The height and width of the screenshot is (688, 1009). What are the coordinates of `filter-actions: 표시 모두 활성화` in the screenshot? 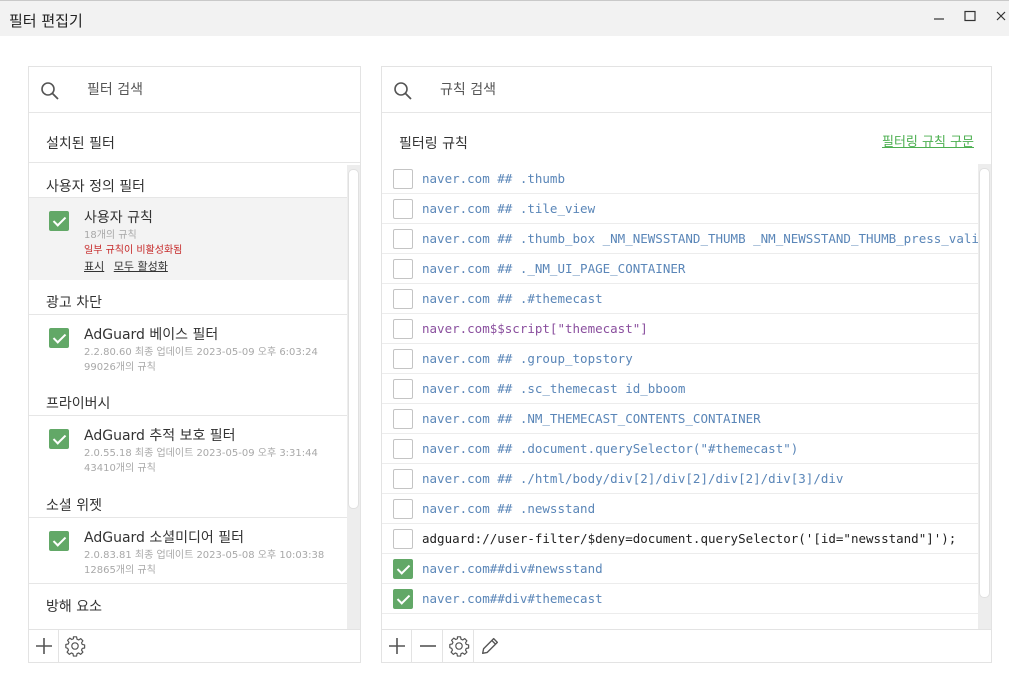 It's located at (129, 266).